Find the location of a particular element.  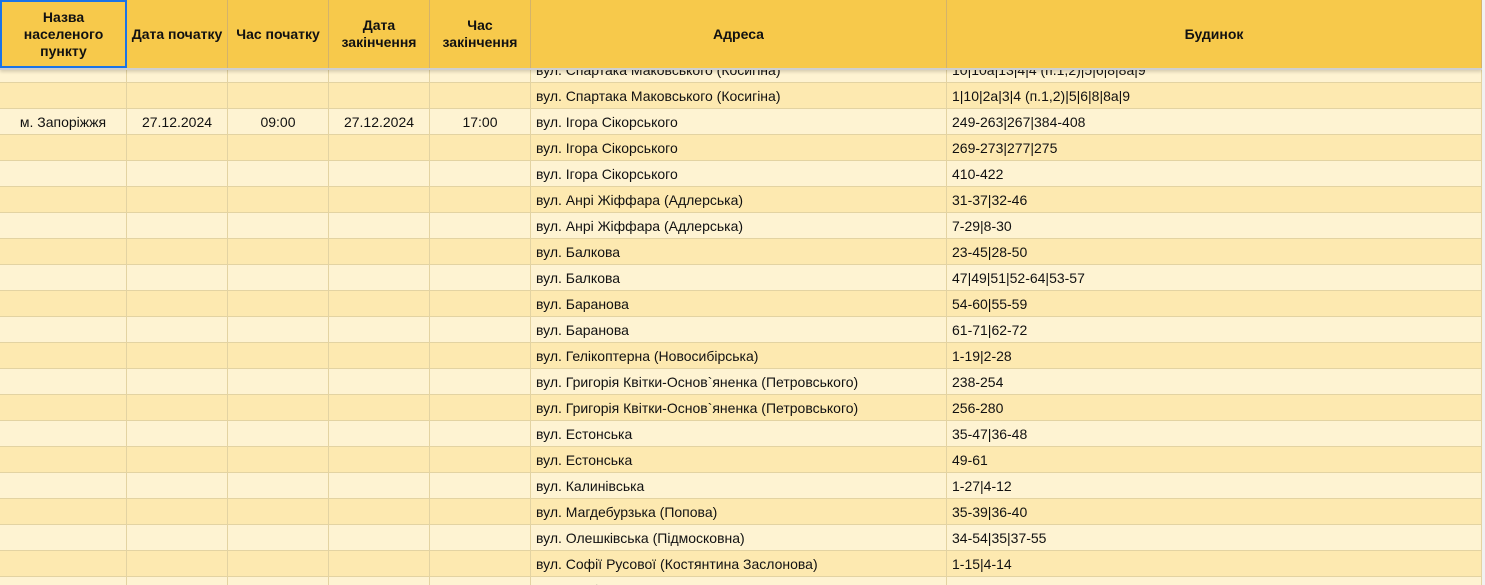

cell-building: 410-422 is located at coordinates (1214, 173).